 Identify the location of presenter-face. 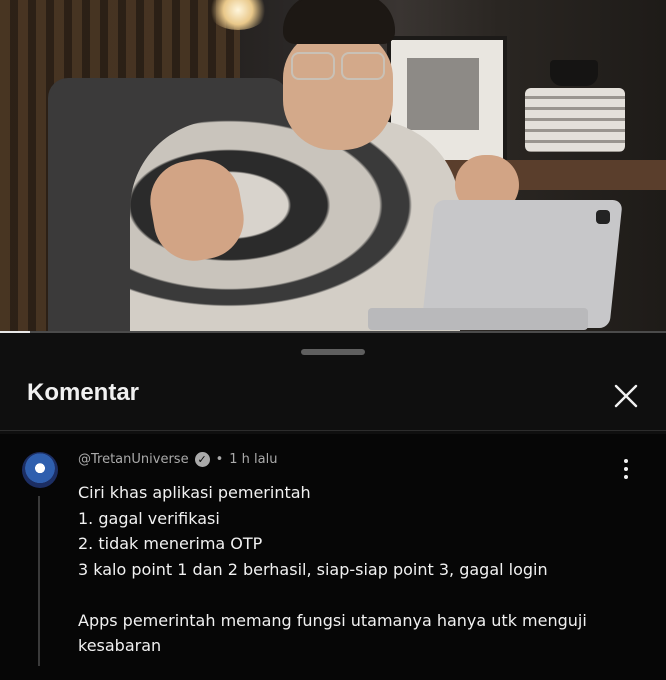
(338, 90).